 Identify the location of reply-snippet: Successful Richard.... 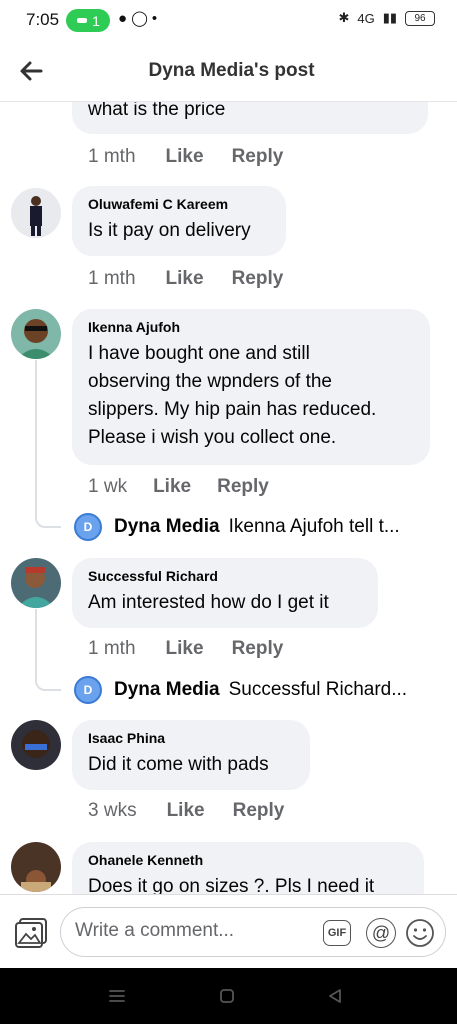
(318, 689).